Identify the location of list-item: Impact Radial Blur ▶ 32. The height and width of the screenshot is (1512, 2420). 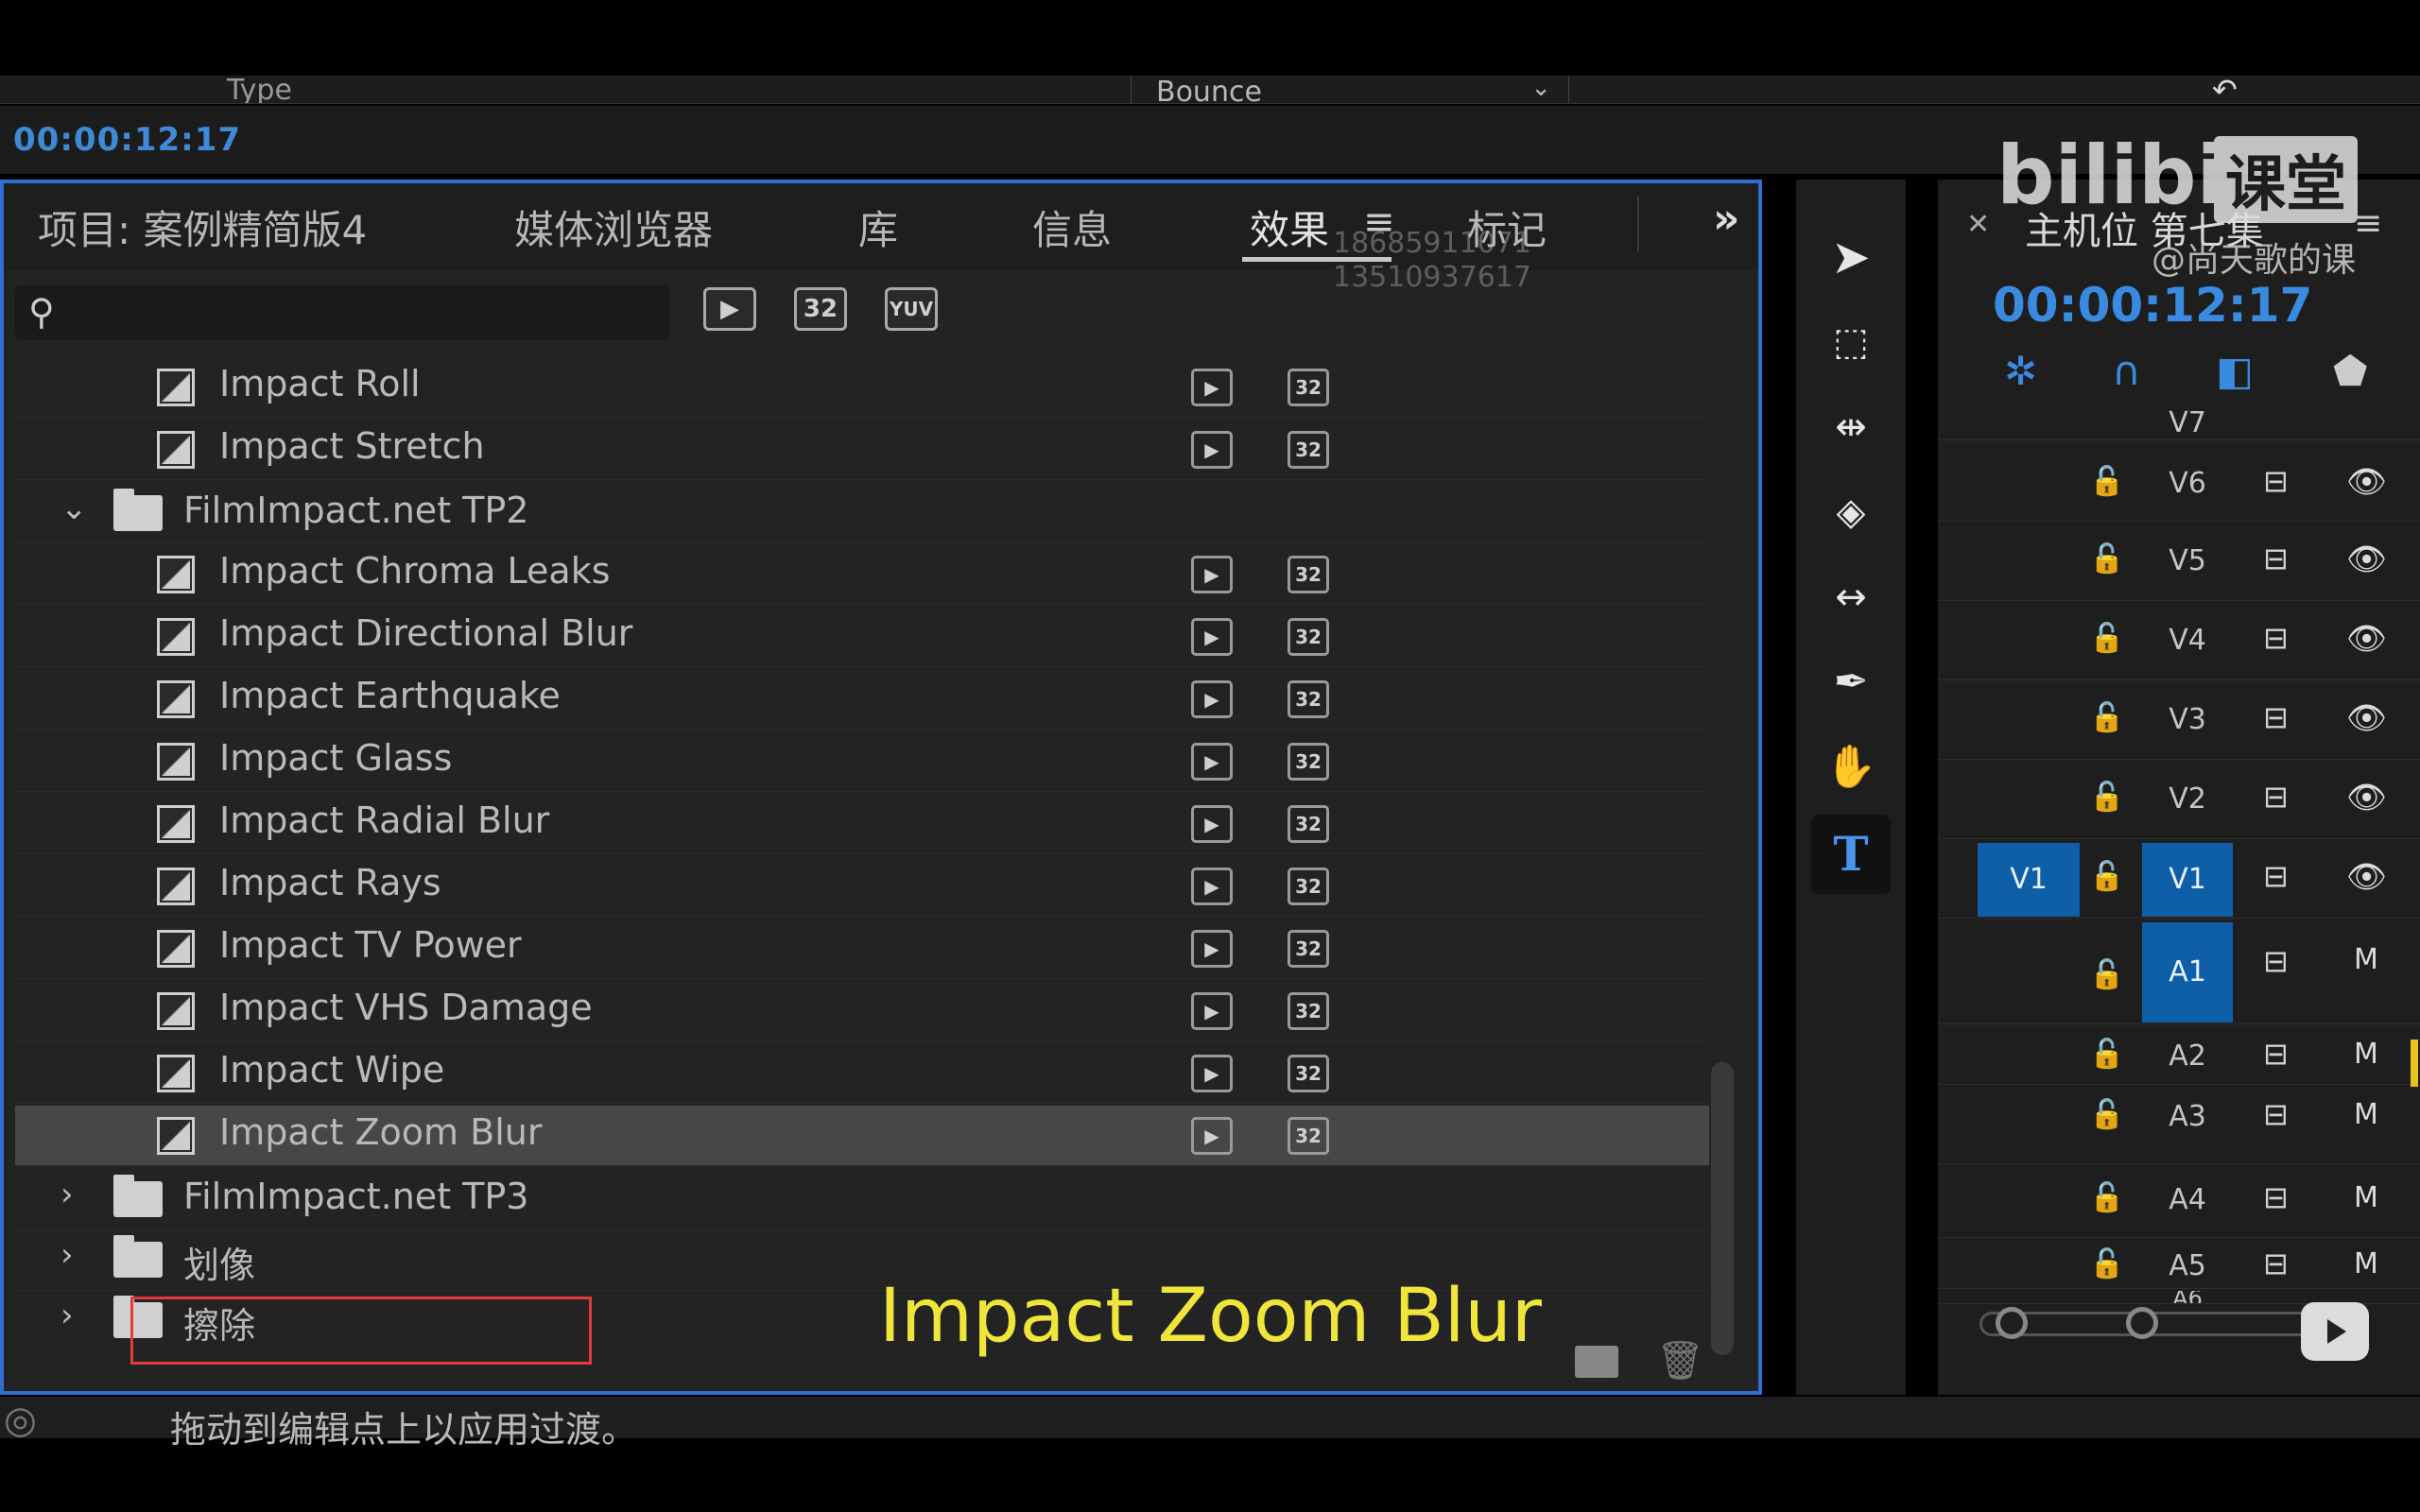
(862, 824).